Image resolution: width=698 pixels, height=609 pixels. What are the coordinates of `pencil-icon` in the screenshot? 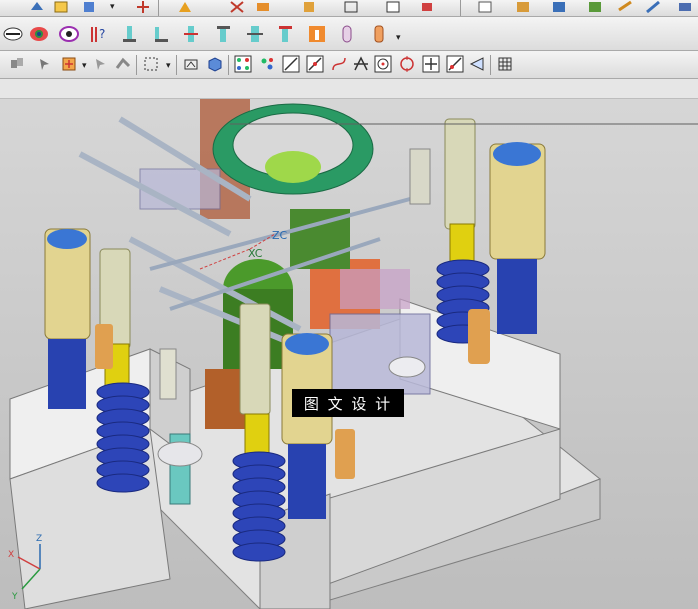 It's located at (653, 9).